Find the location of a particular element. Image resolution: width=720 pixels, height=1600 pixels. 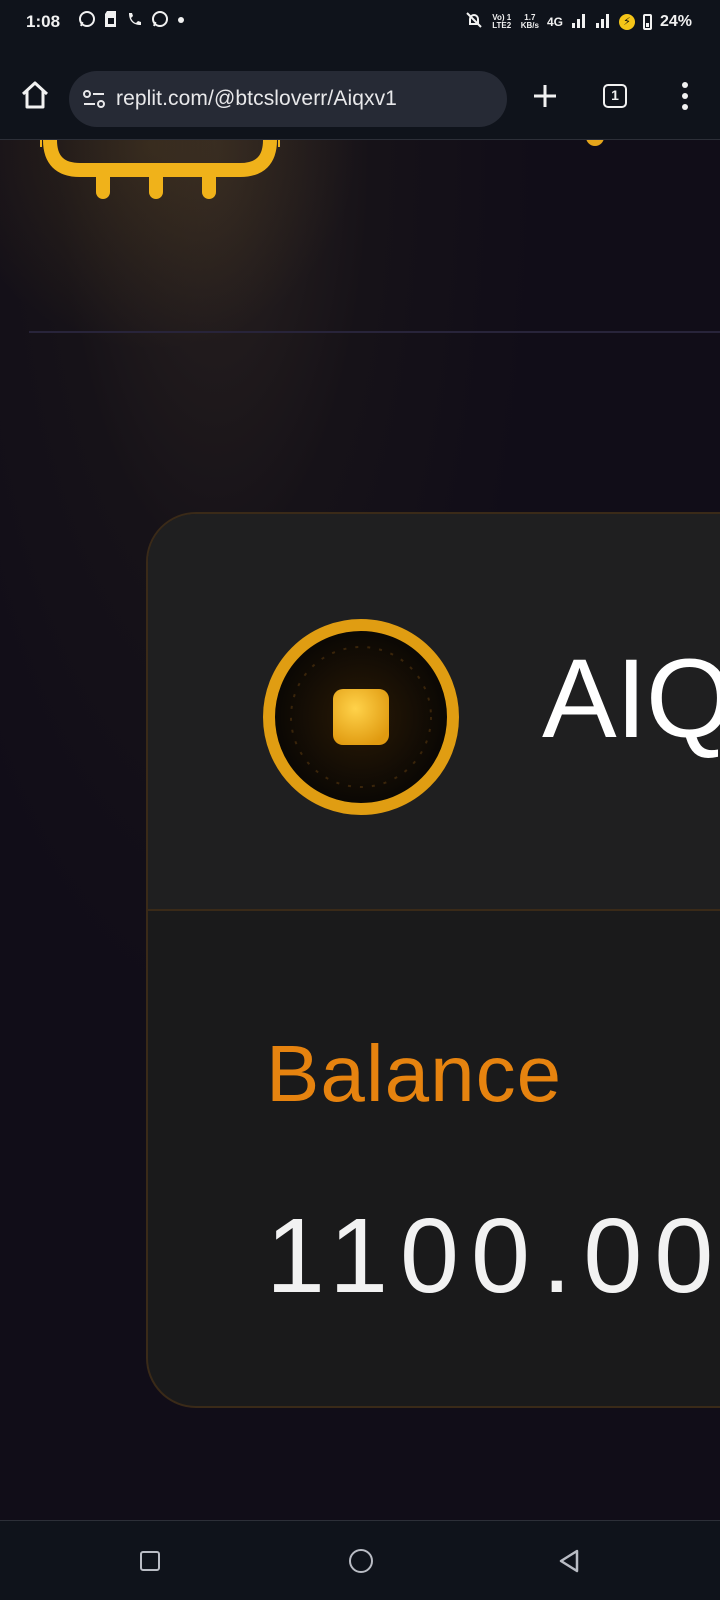

tab-switcher-button: 1 is located at coordinates (615, 96).